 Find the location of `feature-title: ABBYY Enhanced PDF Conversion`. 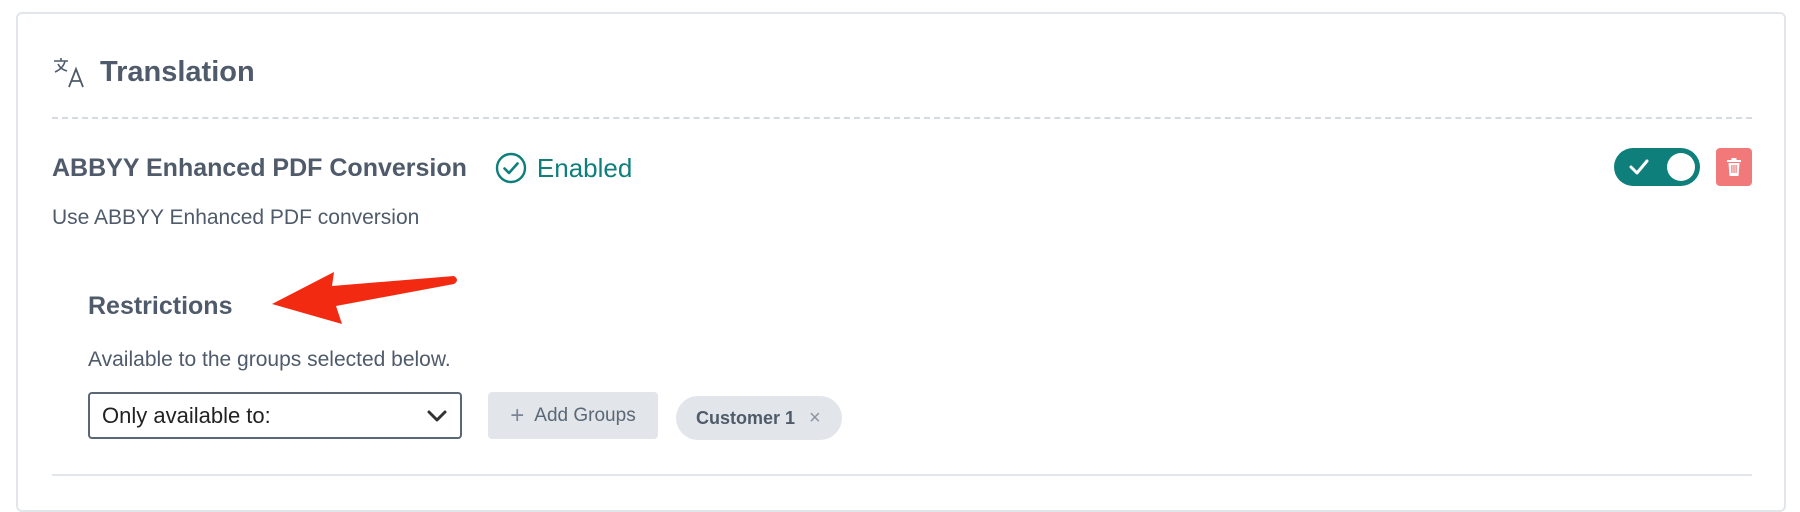

feature-title: ABBYY Enhanced PDF Conversion is located at coordinates (259, 167).